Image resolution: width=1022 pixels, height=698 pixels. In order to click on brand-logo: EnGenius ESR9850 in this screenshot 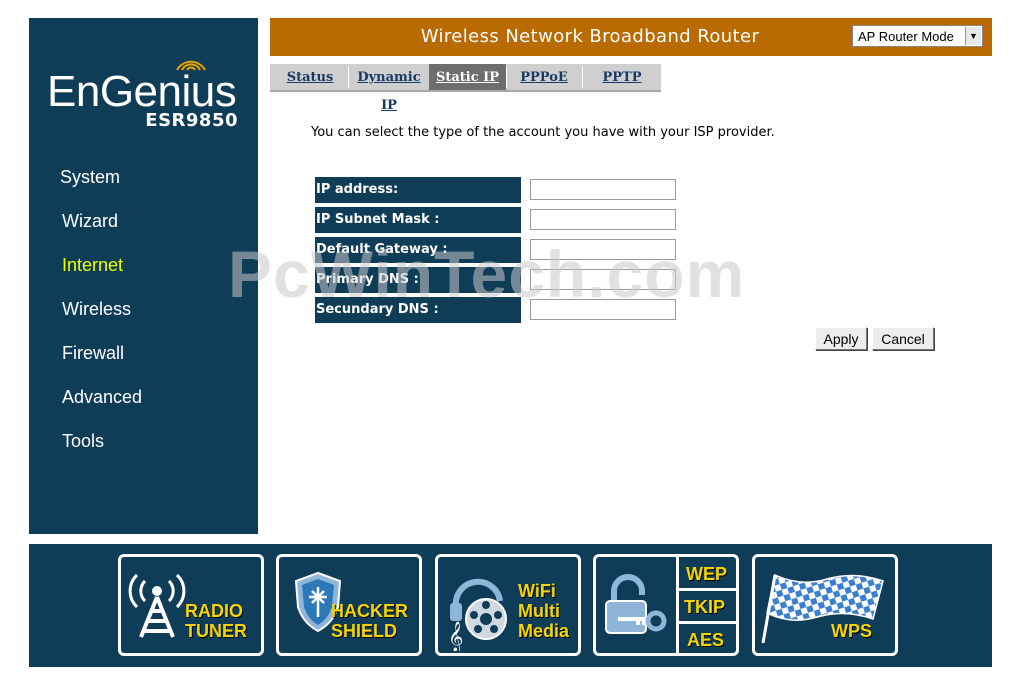, I will do `click(143, 88)`.